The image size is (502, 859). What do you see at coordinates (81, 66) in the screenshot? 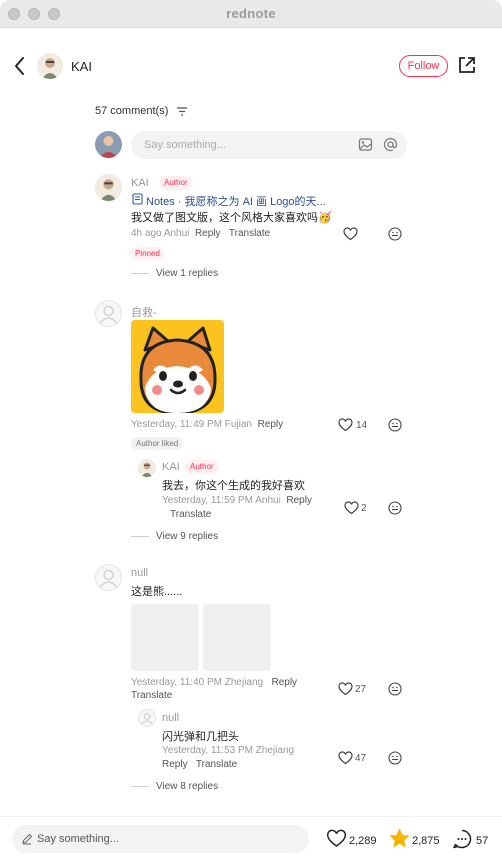
I see `author-name: KAI` at bounding box center [81, 66].